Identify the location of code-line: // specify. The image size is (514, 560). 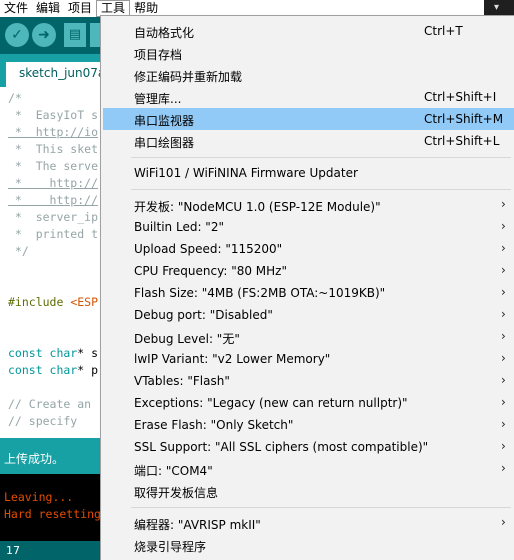
(43, 421).